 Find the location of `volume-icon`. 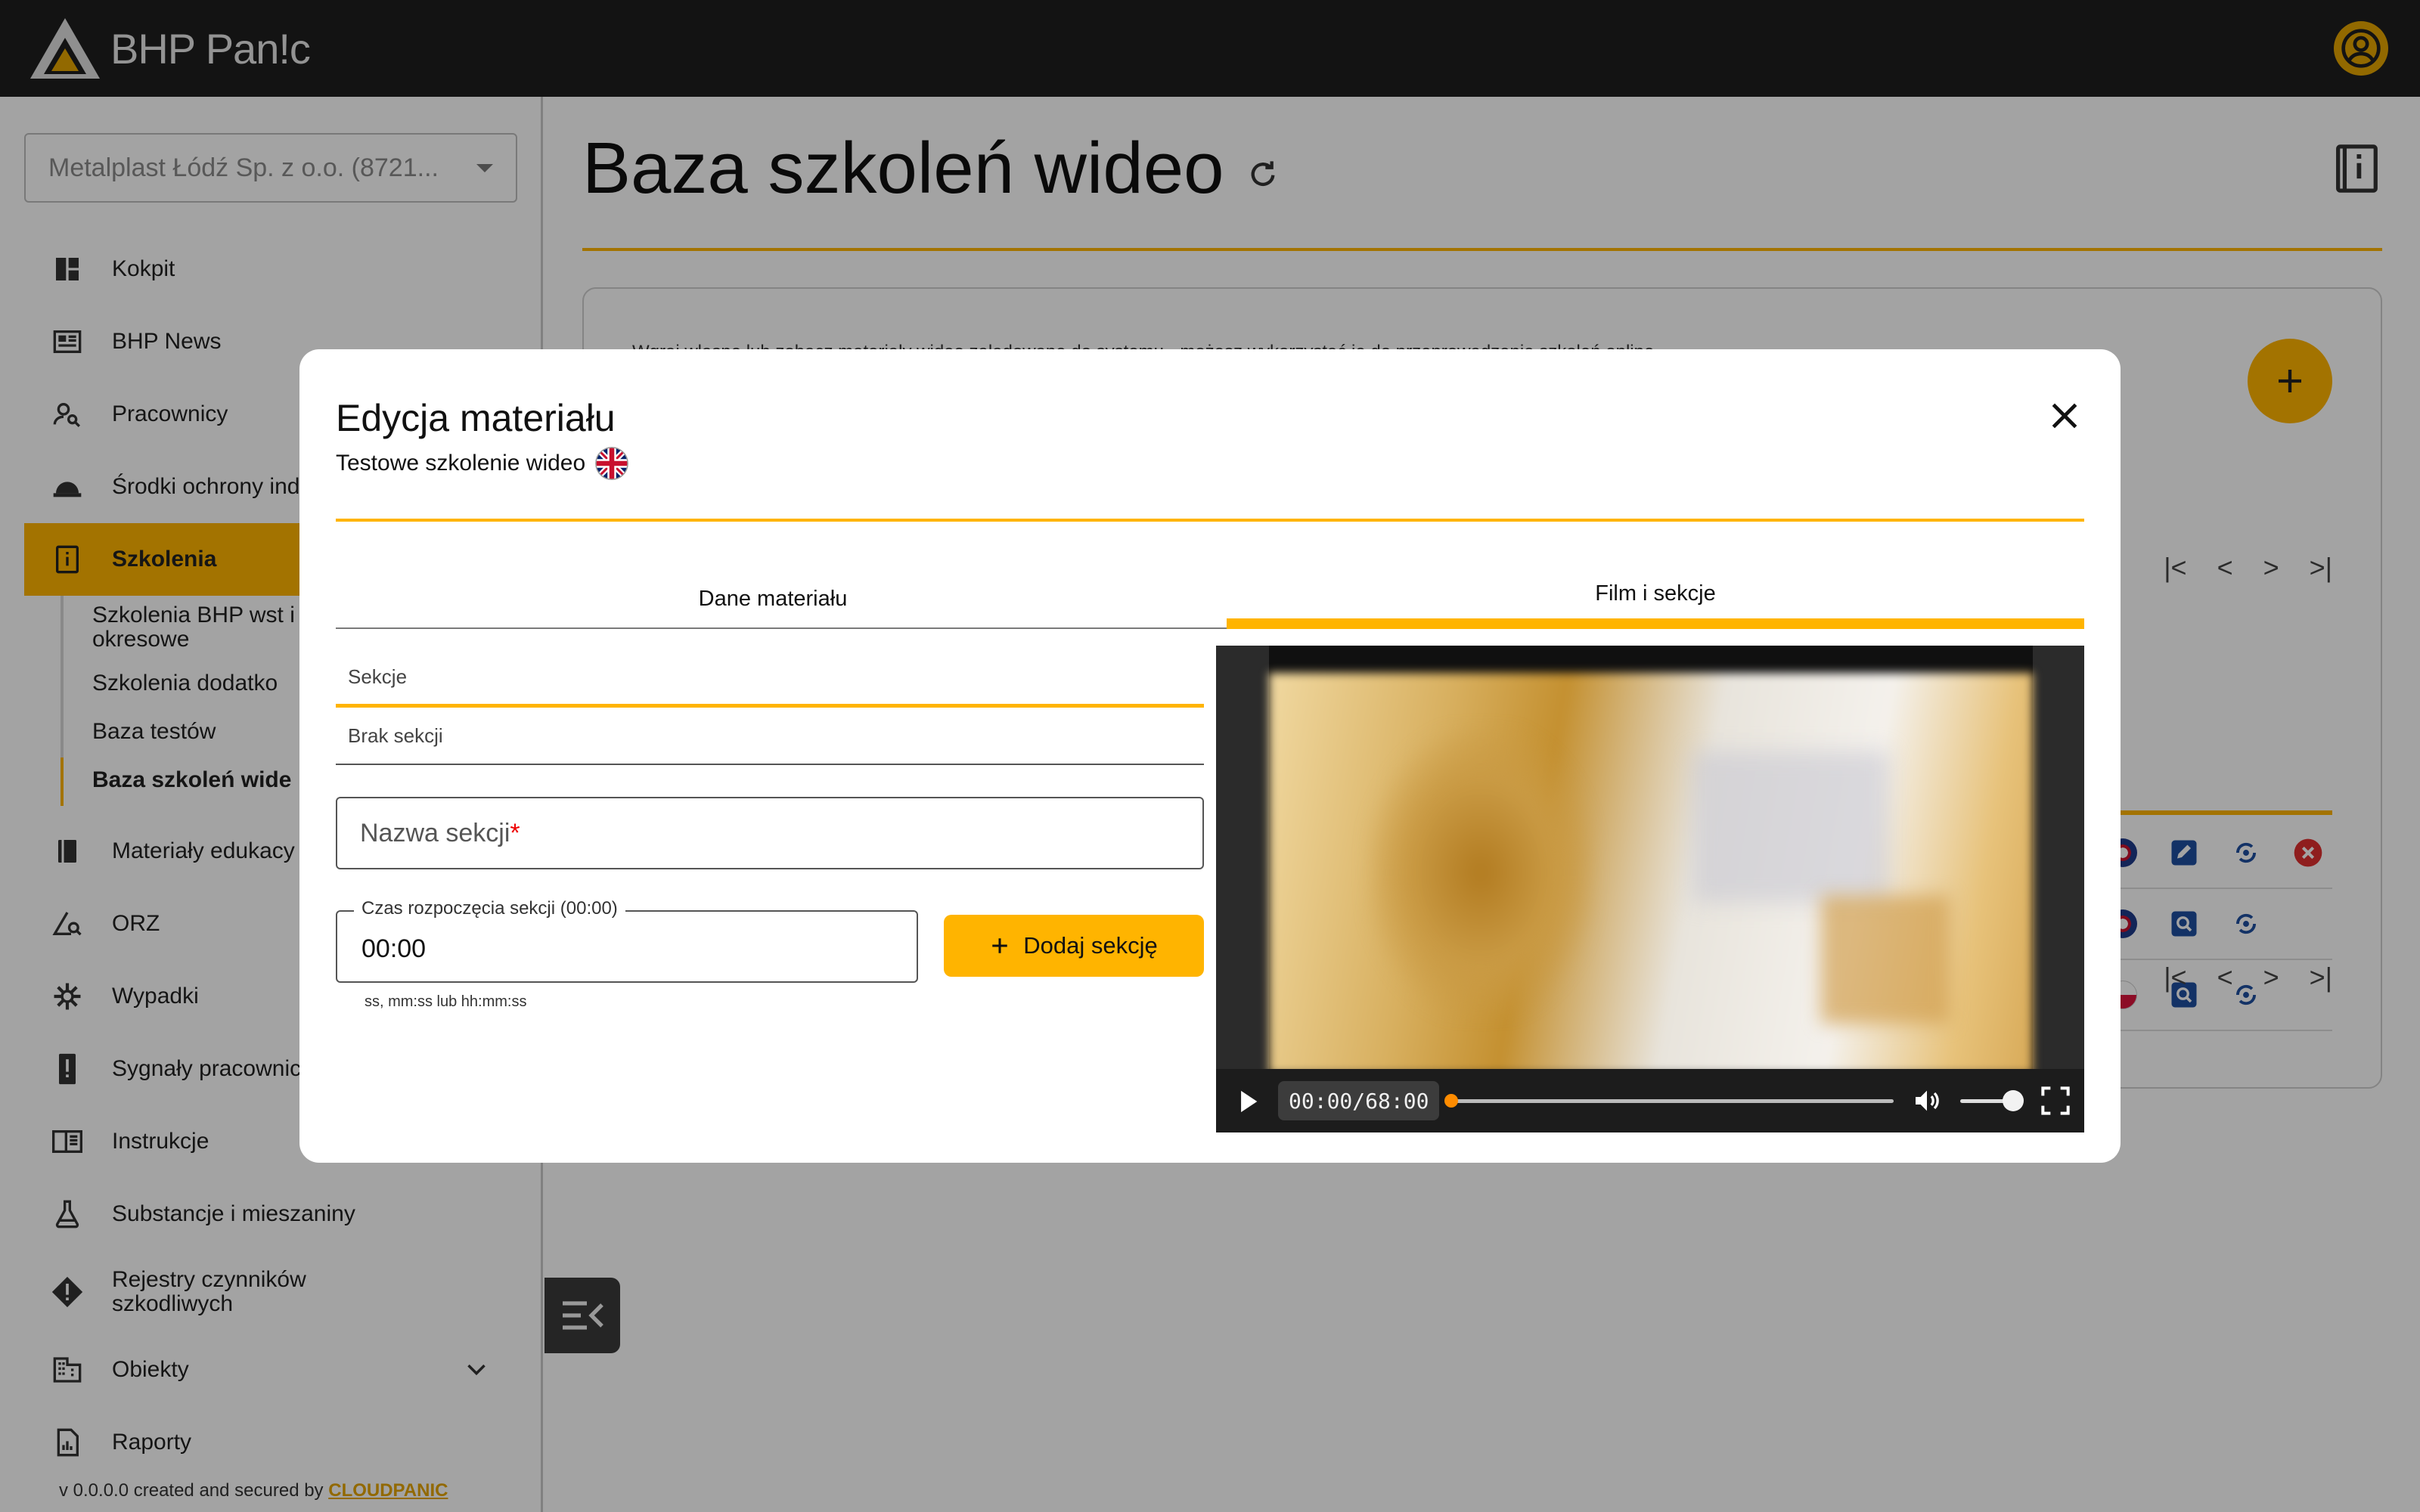

volume-icon is located at coordinates (1927, 1101).